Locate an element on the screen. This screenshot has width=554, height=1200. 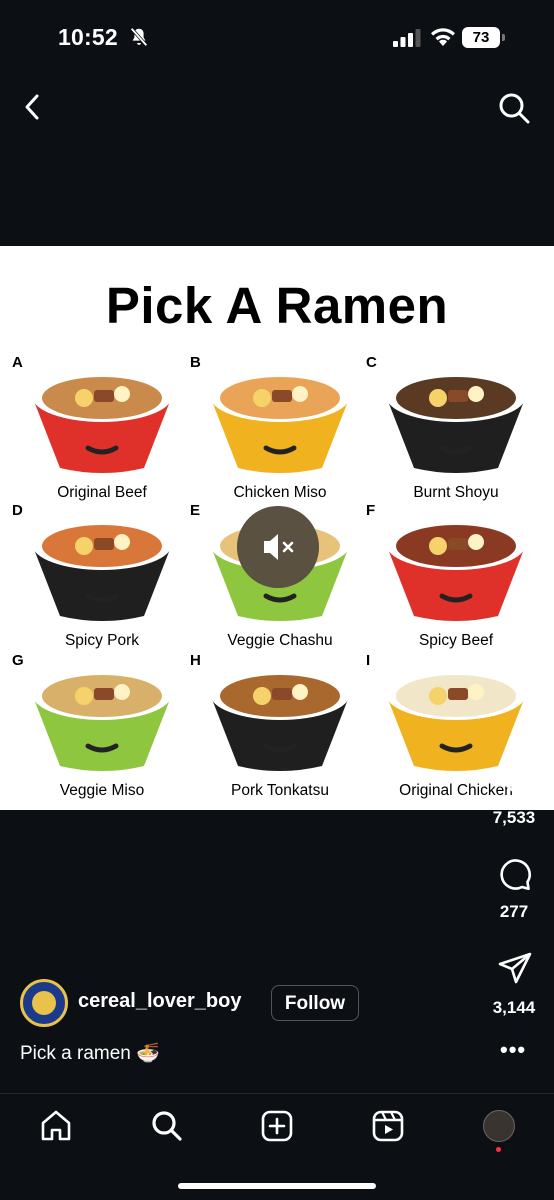
option-label: Chicken Miso is located at coordinates (280, 492).